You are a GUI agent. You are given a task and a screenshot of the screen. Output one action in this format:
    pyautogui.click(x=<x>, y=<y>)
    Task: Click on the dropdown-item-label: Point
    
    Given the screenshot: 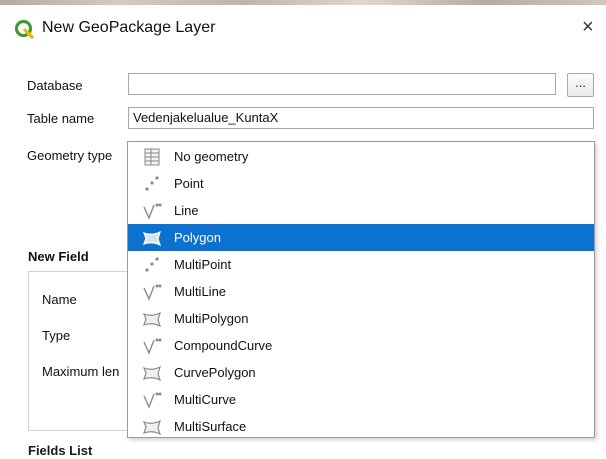 What is the action you would take?
    pyautogui.click(x=189, y=183)
    